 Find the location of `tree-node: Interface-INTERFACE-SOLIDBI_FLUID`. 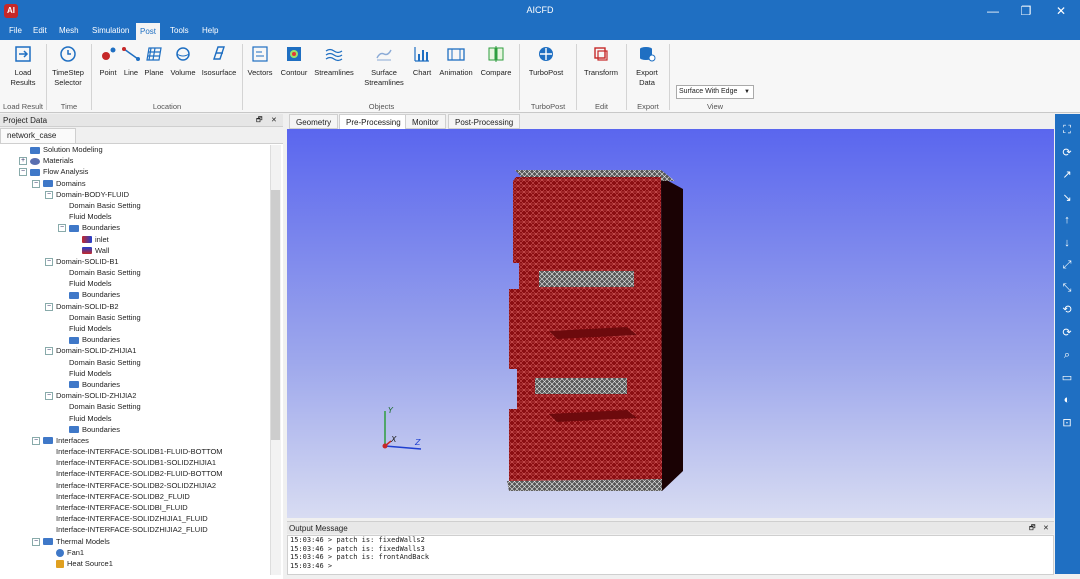

tree-node: Interface-INTERFACE-SOLIDBI_FLUID is located at coordinates (141, 507).